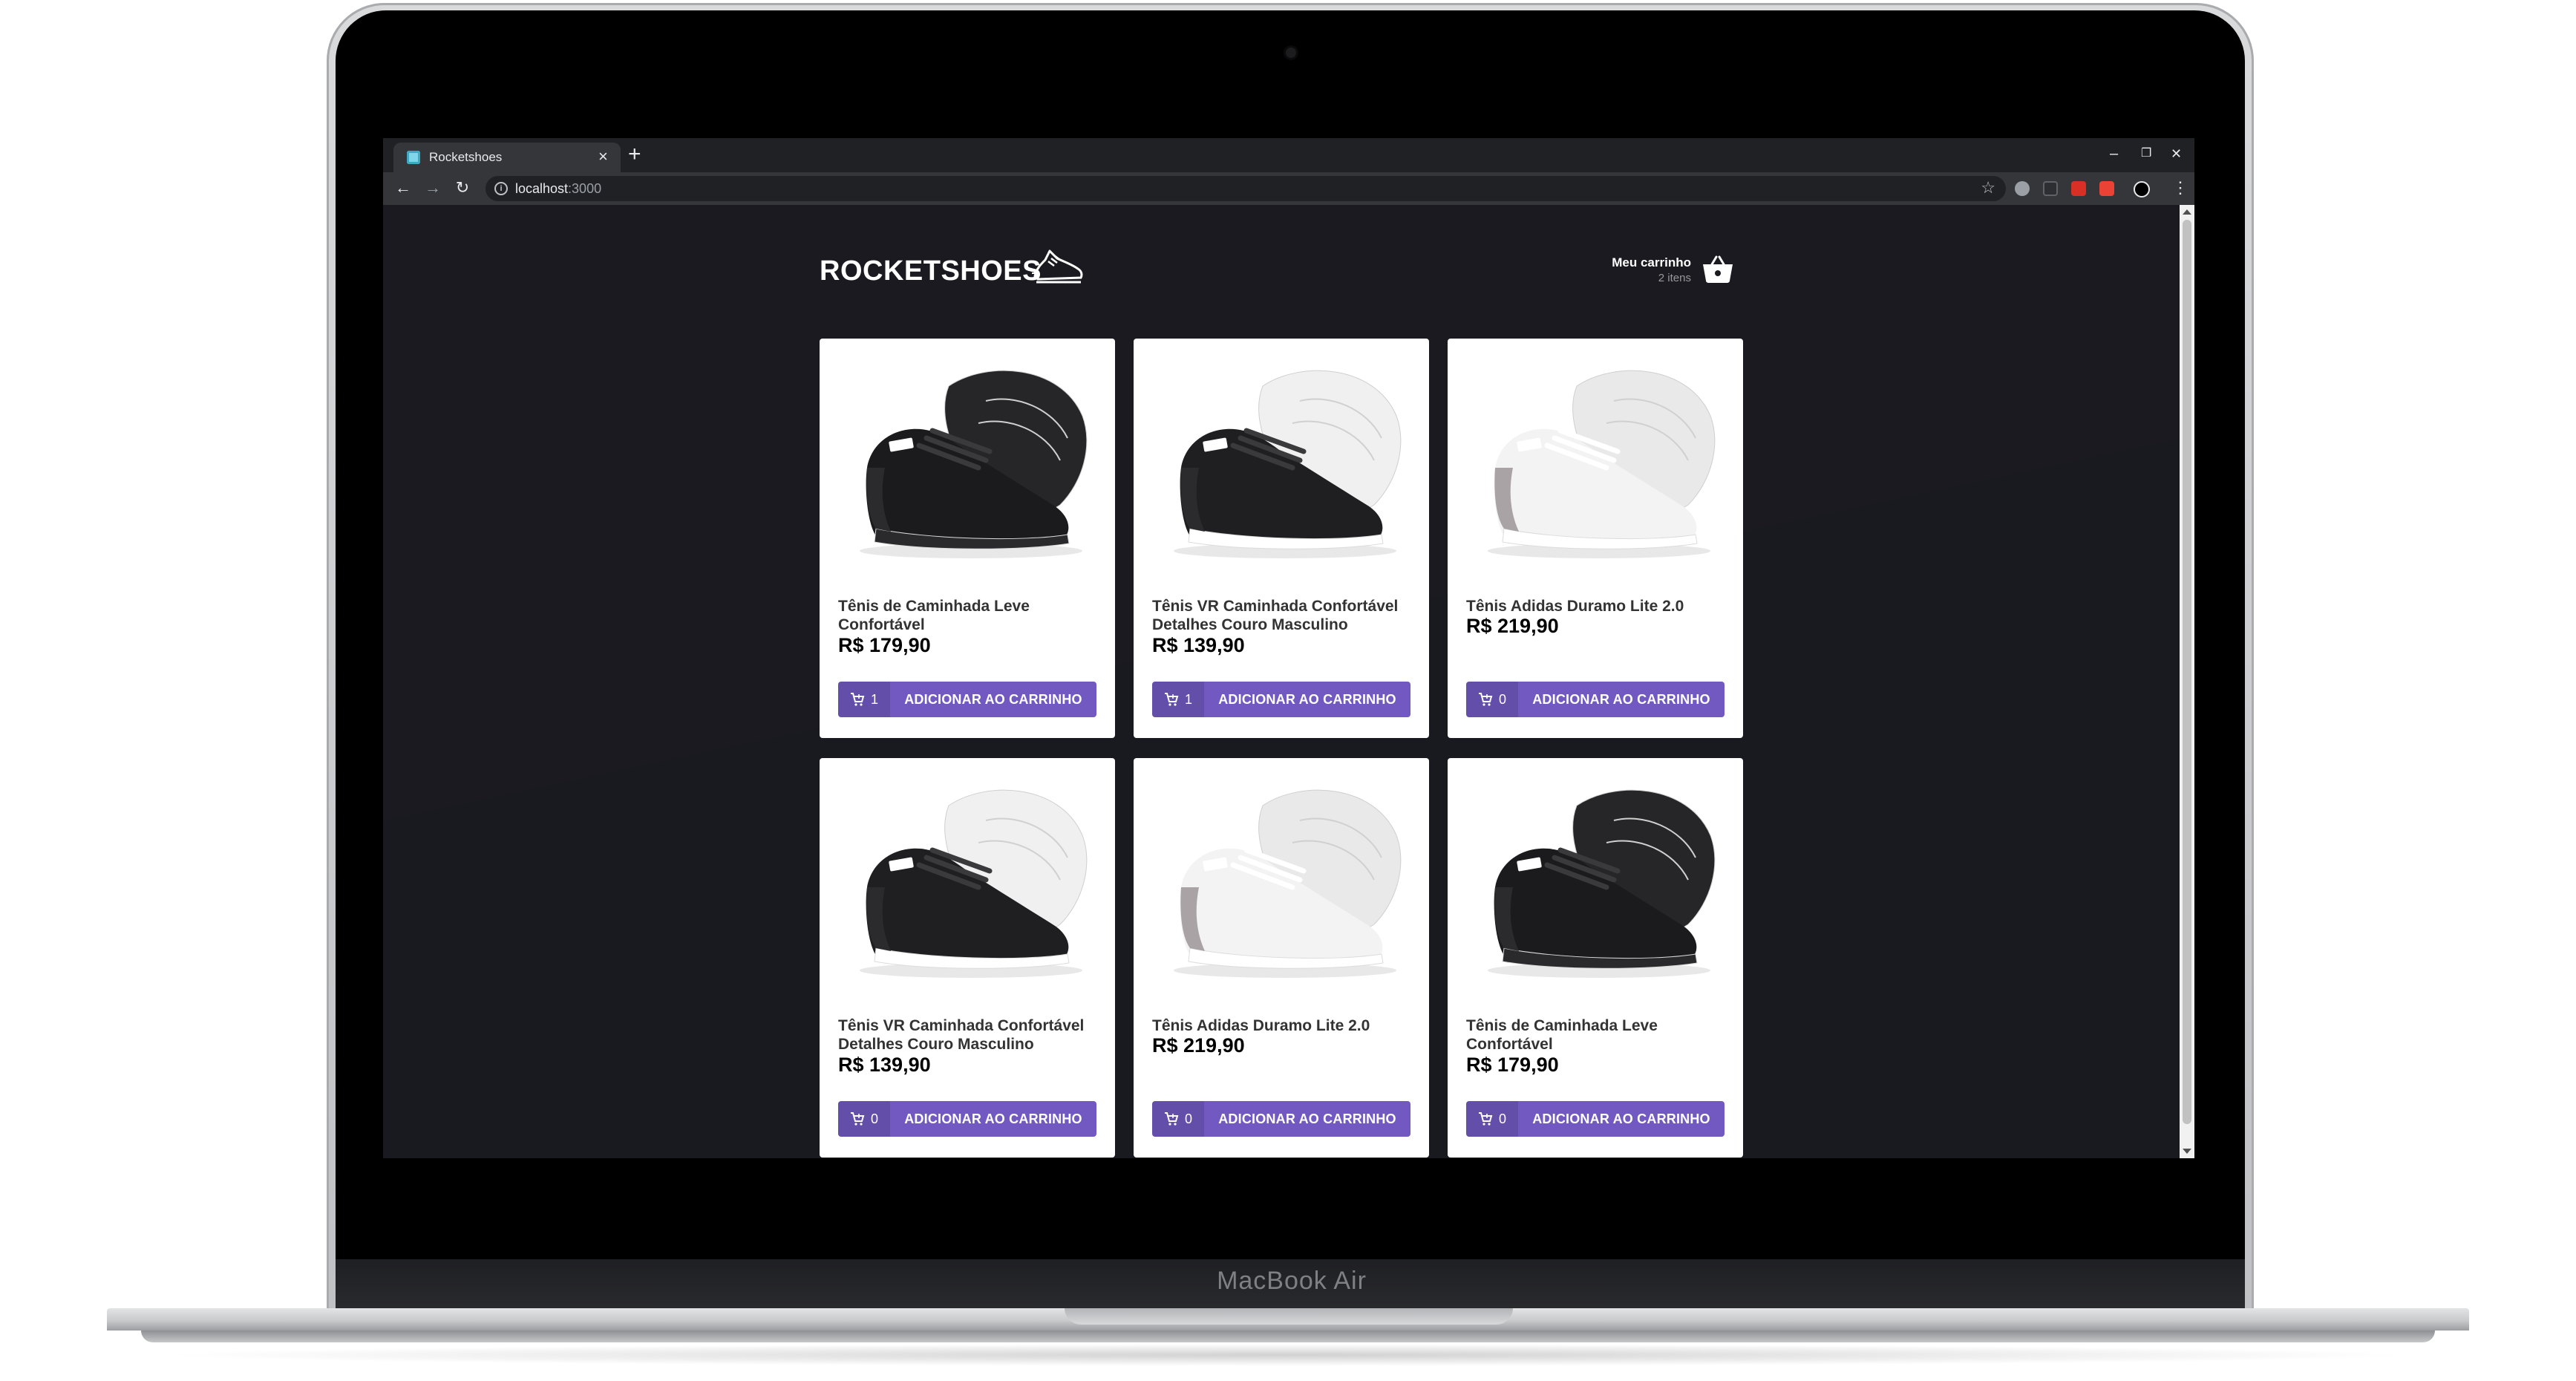  I want to click on laptop-base-bottom, so click(1288, 1336).